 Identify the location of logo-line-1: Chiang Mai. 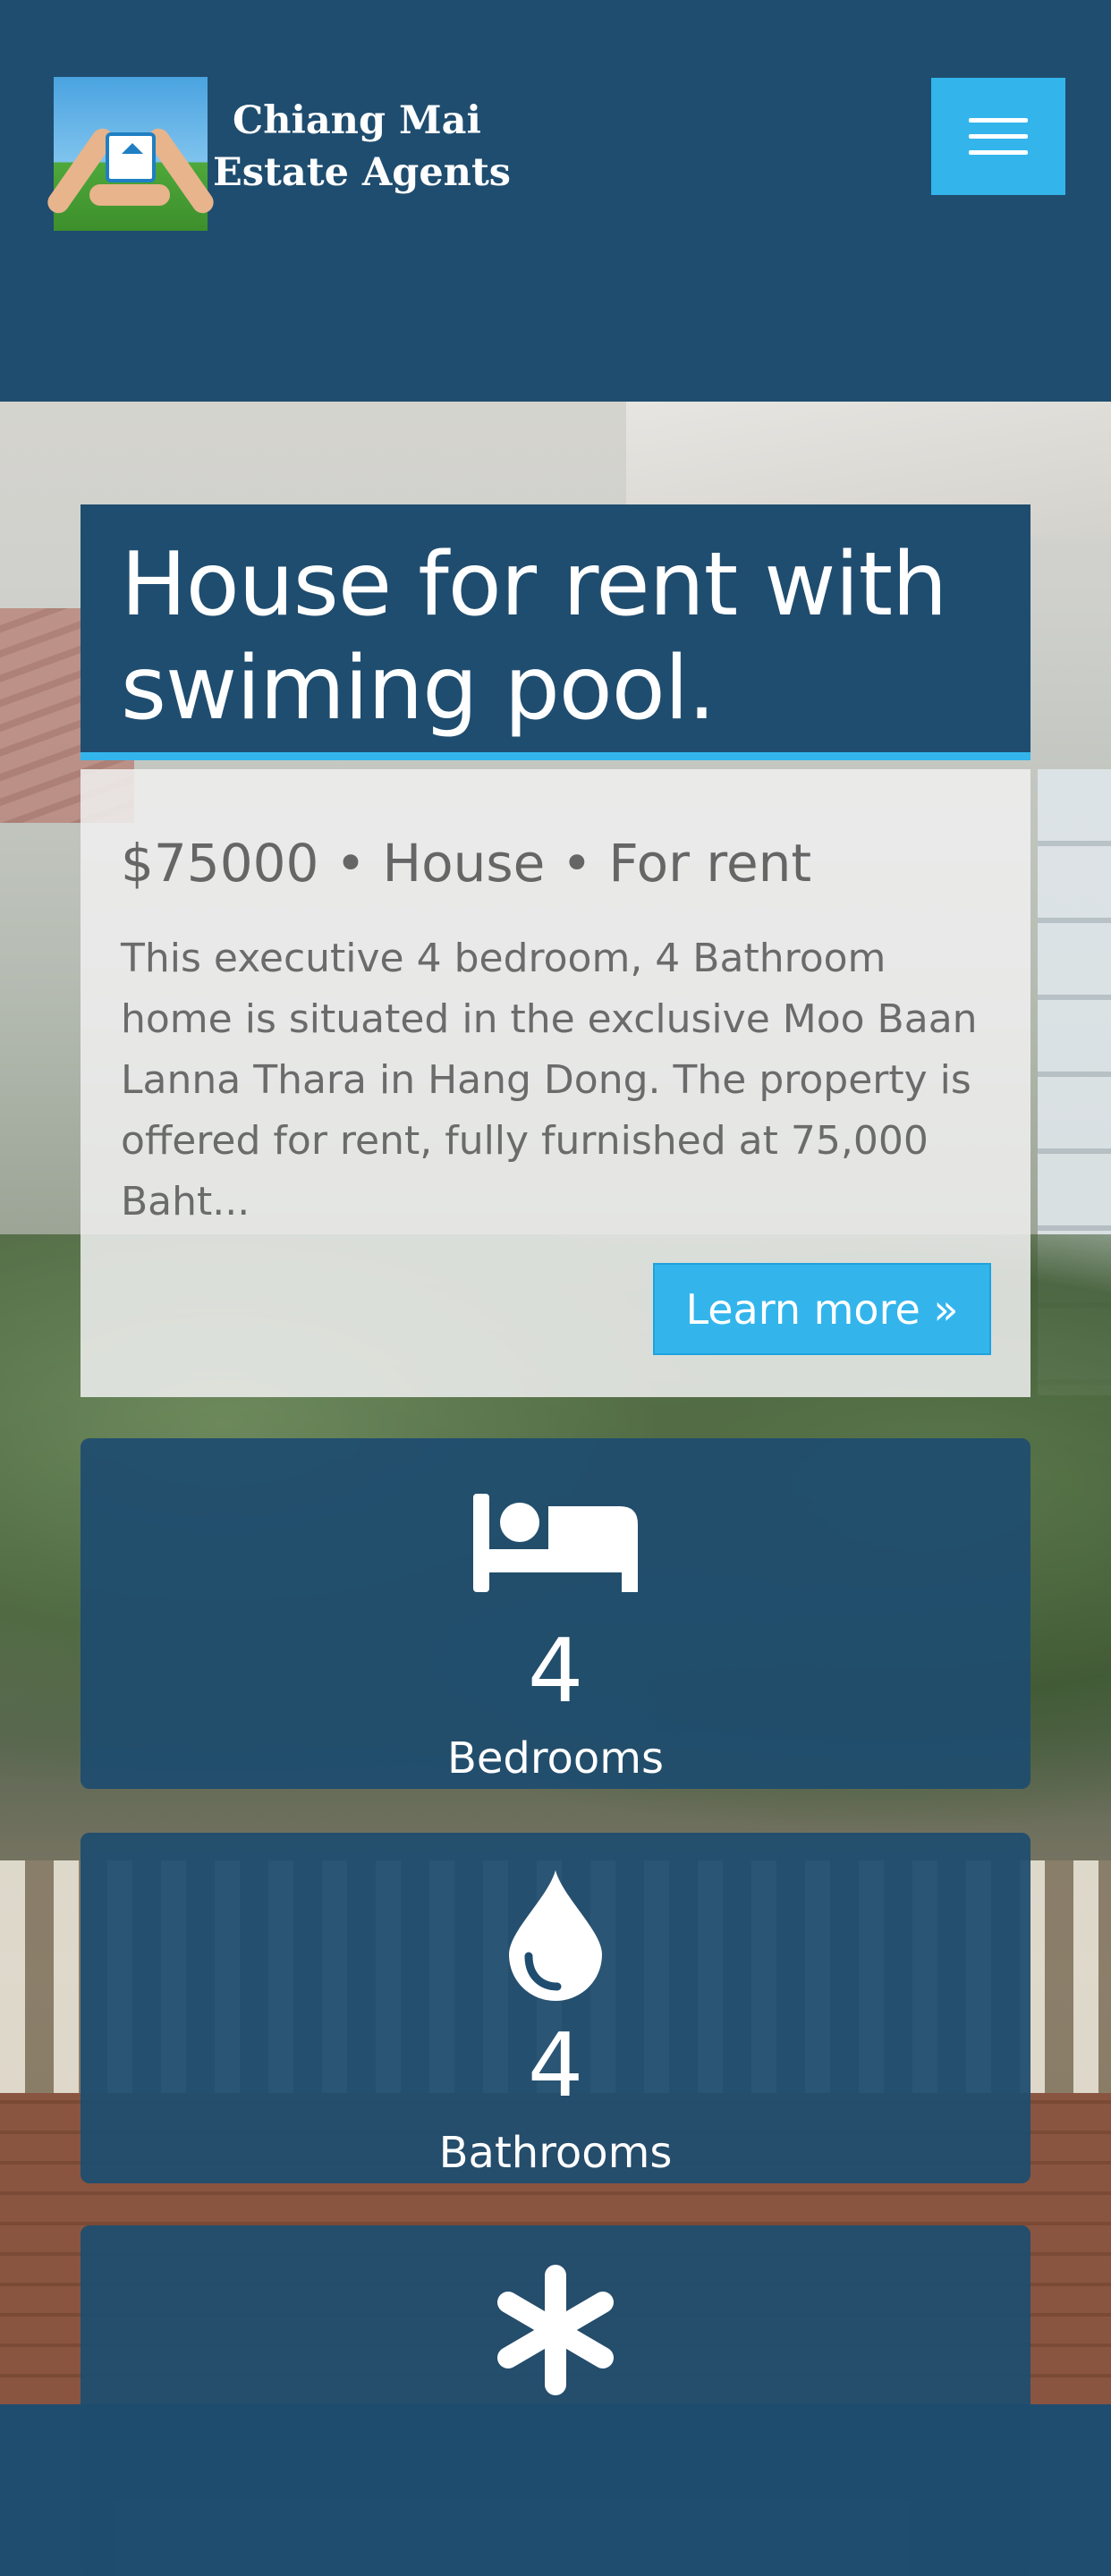
(357, 120).